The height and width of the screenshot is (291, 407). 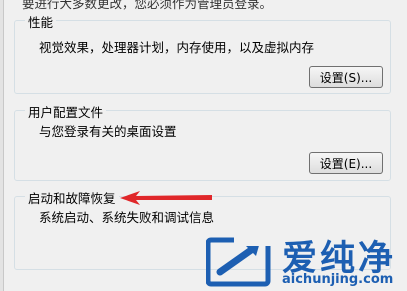 What do you see at coordinates (2, 145) in the screenshot?
I see `window-left-edge` at bounding box center [2, 145].